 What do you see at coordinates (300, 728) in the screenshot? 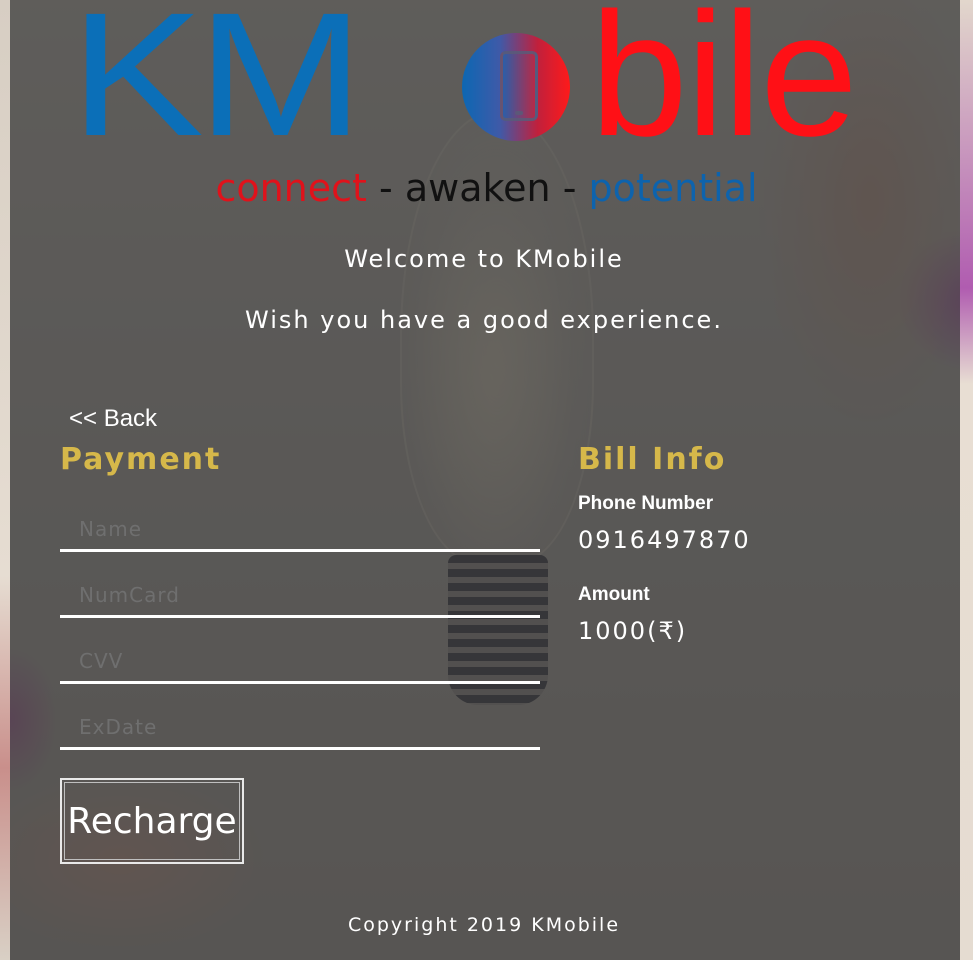
I see `expiry-date-input` at bounding box center [300, 728].